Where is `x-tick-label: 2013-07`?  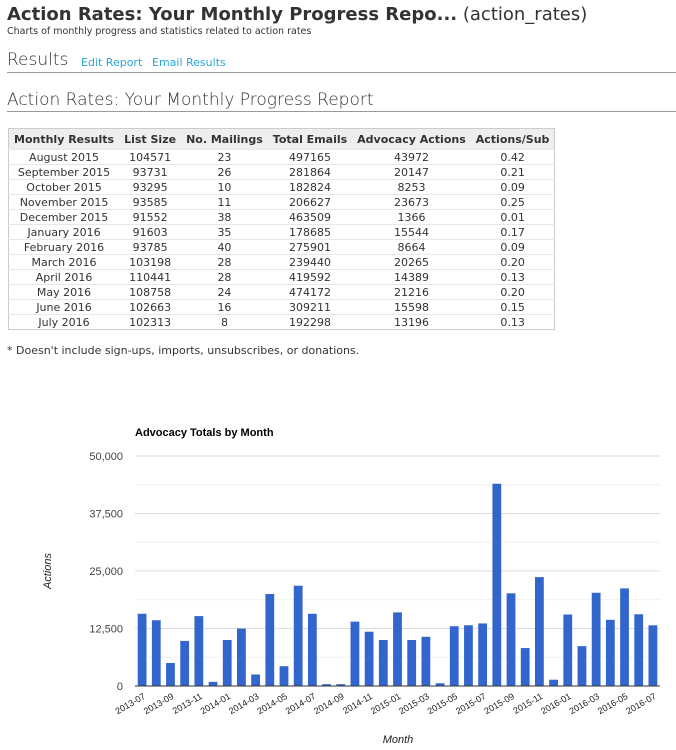 x-tick-label: 2013-07 is located at coordinates (130, 703).